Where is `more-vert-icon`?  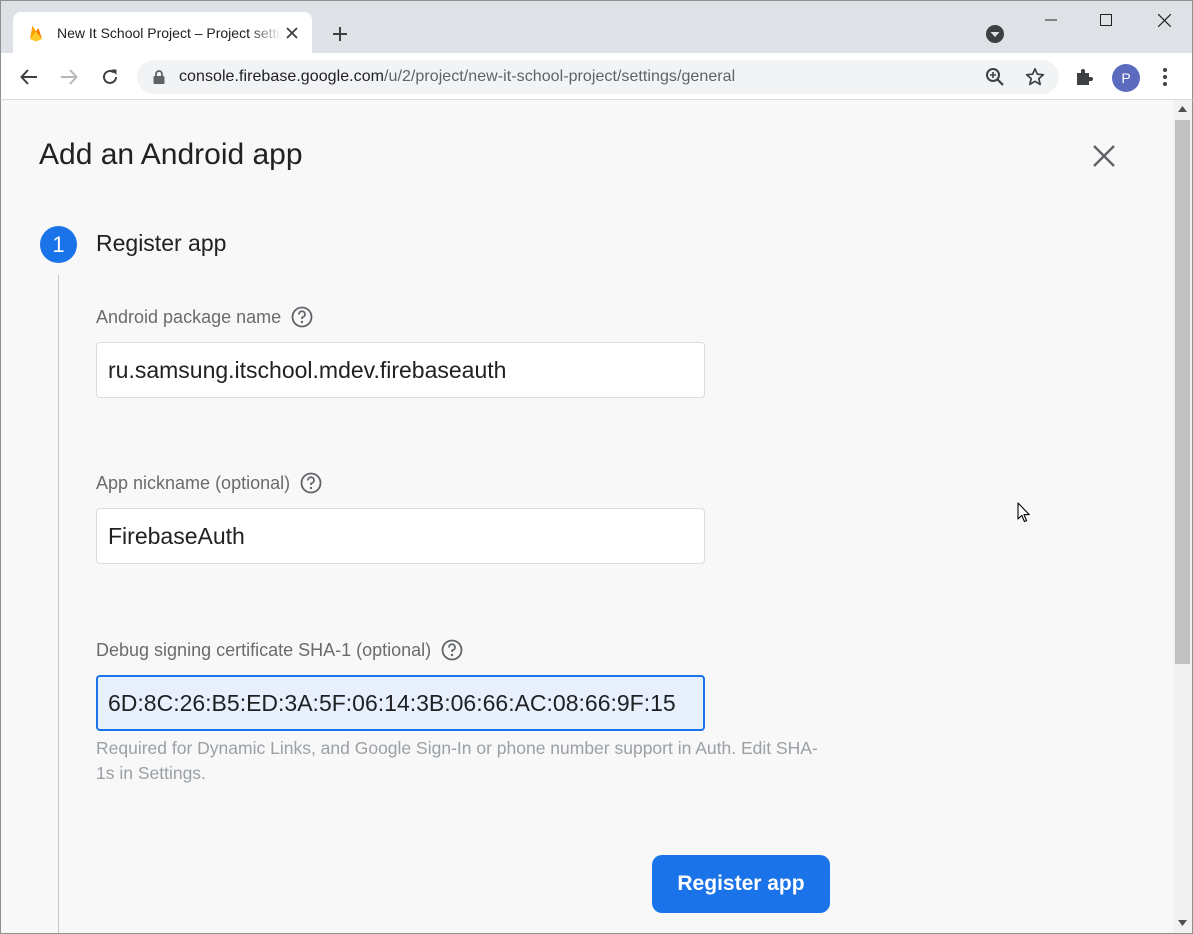
more-vert-icon is located at coordinates (1165, 77).